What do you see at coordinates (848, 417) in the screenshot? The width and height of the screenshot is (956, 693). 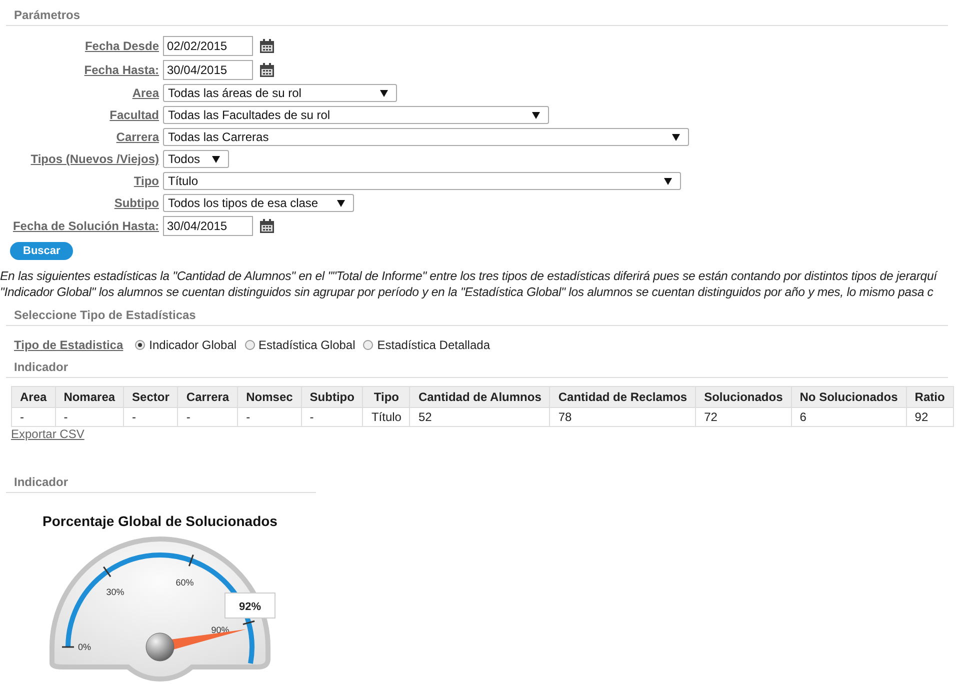 I see `table-cell: 6` at bounding box center [848, 417].